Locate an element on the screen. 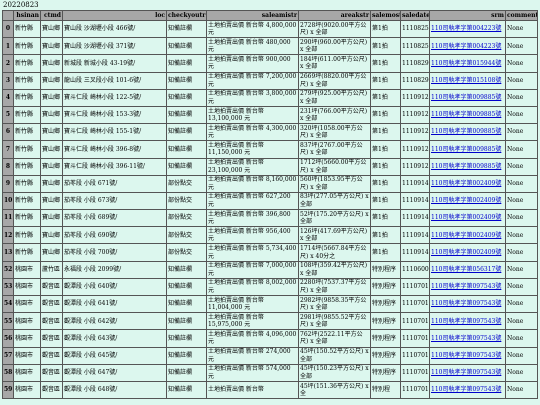 The width and height of the screenshot is (540, 405). area-cell: 184坪(611.00平方公尺) x 全部 is located at coordinates (334, 63).